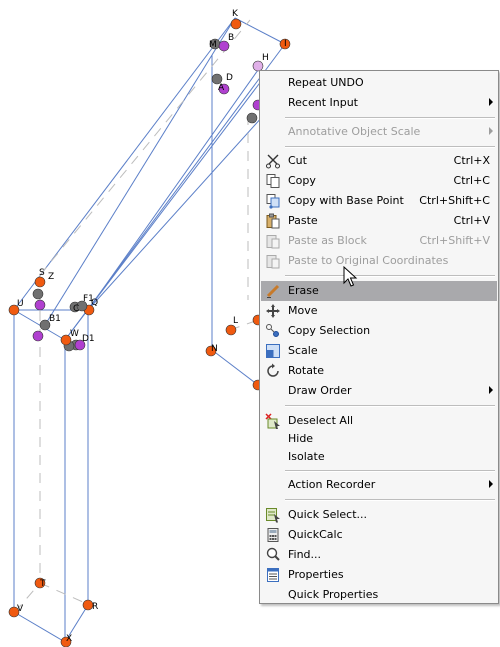  Describe the element at coordinates (316, 574) in the screenshot. I see `menu-item-label: Properties` at that location.